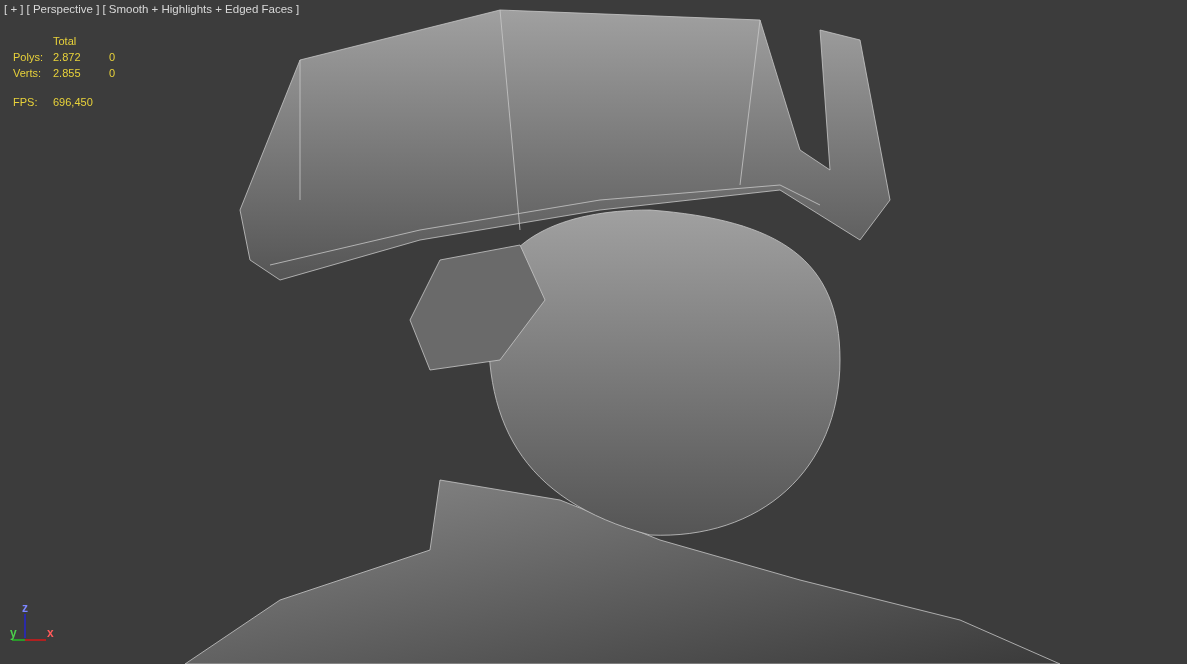 Image resolution: width=1187 pixels, height=664 pixels. Describe the element at coordinates (67, 57) in the screenshot. I see `stats-value: 2.872` at that location.